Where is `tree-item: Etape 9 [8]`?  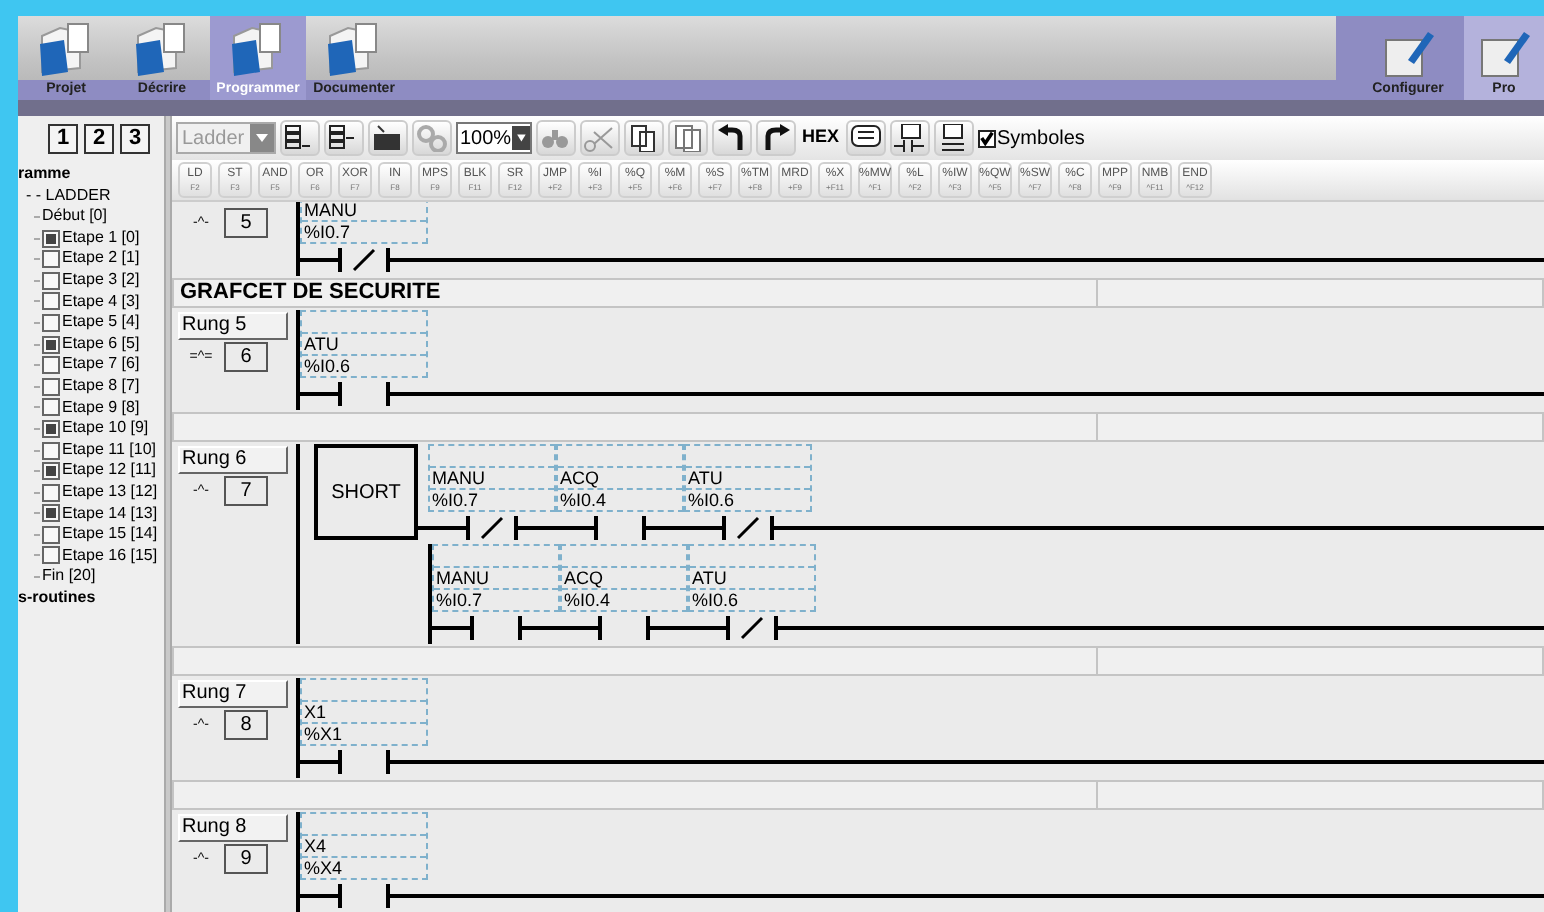
tree-item: Etape 9 [8] is located at coordinates (101, 408).